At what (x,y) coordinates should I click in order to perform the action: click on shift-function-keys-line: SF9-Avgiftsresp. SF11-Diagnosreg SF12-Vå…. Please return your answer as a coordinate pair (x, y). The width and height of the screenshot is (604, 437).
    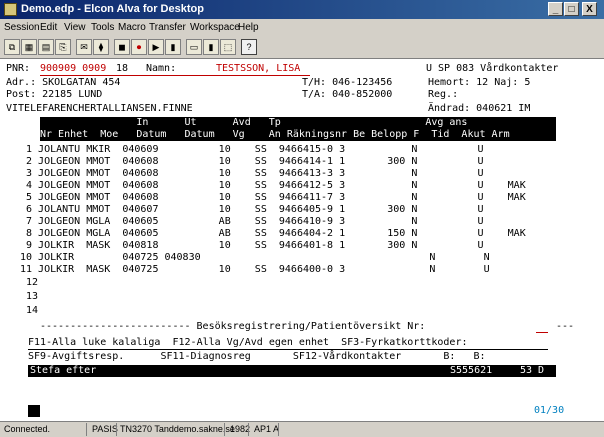
    Looking at the image, I should click on (257, 356).